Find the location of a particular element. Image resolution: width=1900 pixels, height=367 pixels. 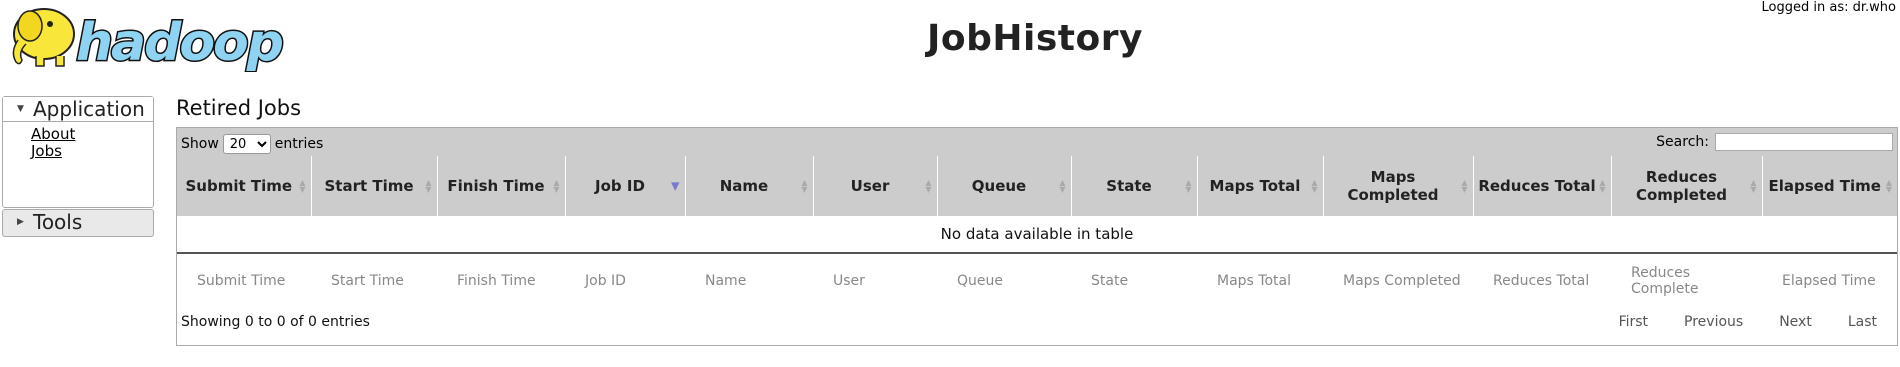

column-header-reduces-total: Reduces Total ▲ ▼ is located at coordinates (1542, 186).